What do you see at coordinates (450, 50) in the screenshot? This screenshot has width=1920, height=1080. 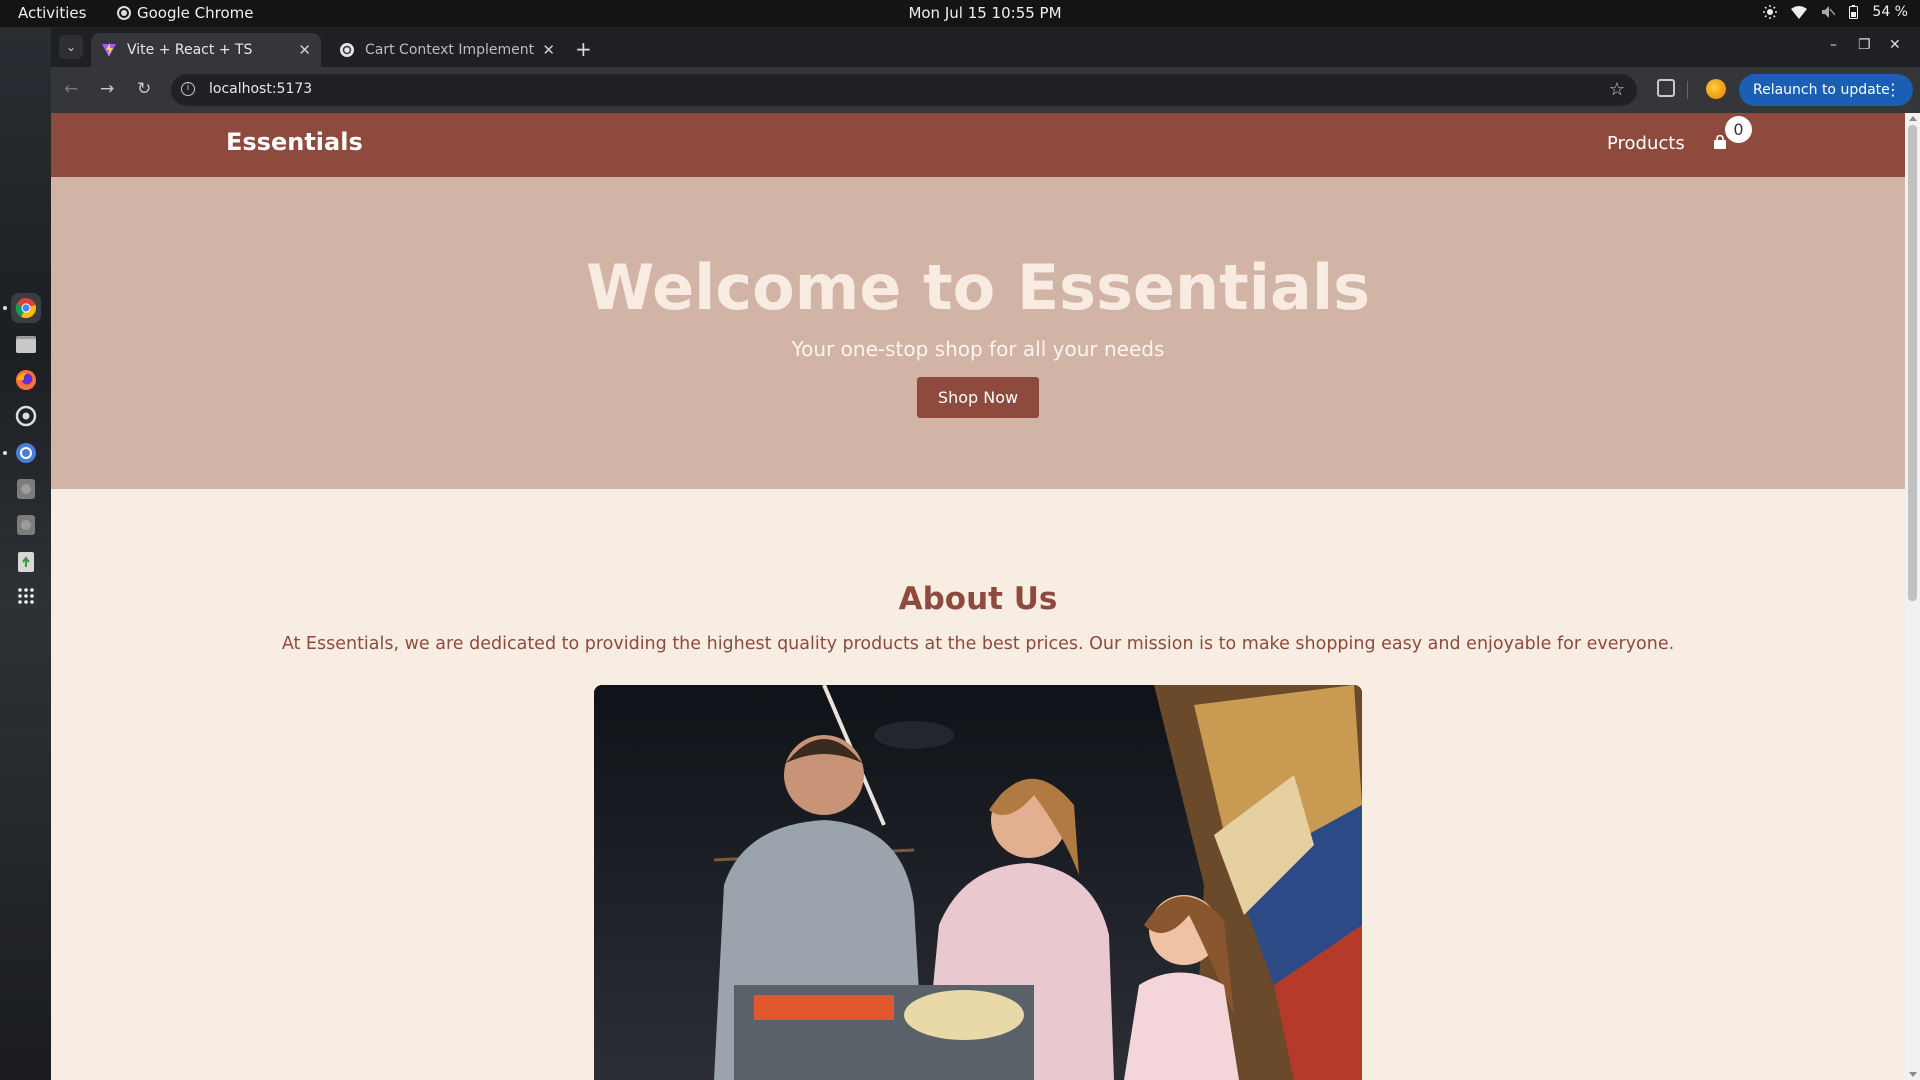 I see `tab-title: Cart Context Implement` at bounding box center [450, 50].